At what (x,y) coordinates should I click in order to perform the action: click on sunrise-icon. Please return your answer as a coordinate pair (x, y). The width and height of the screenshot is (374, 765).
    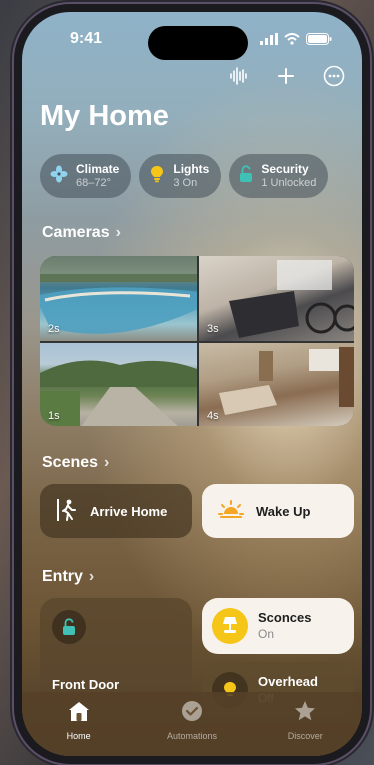
    Looking at the image, I should click on (231, 511).